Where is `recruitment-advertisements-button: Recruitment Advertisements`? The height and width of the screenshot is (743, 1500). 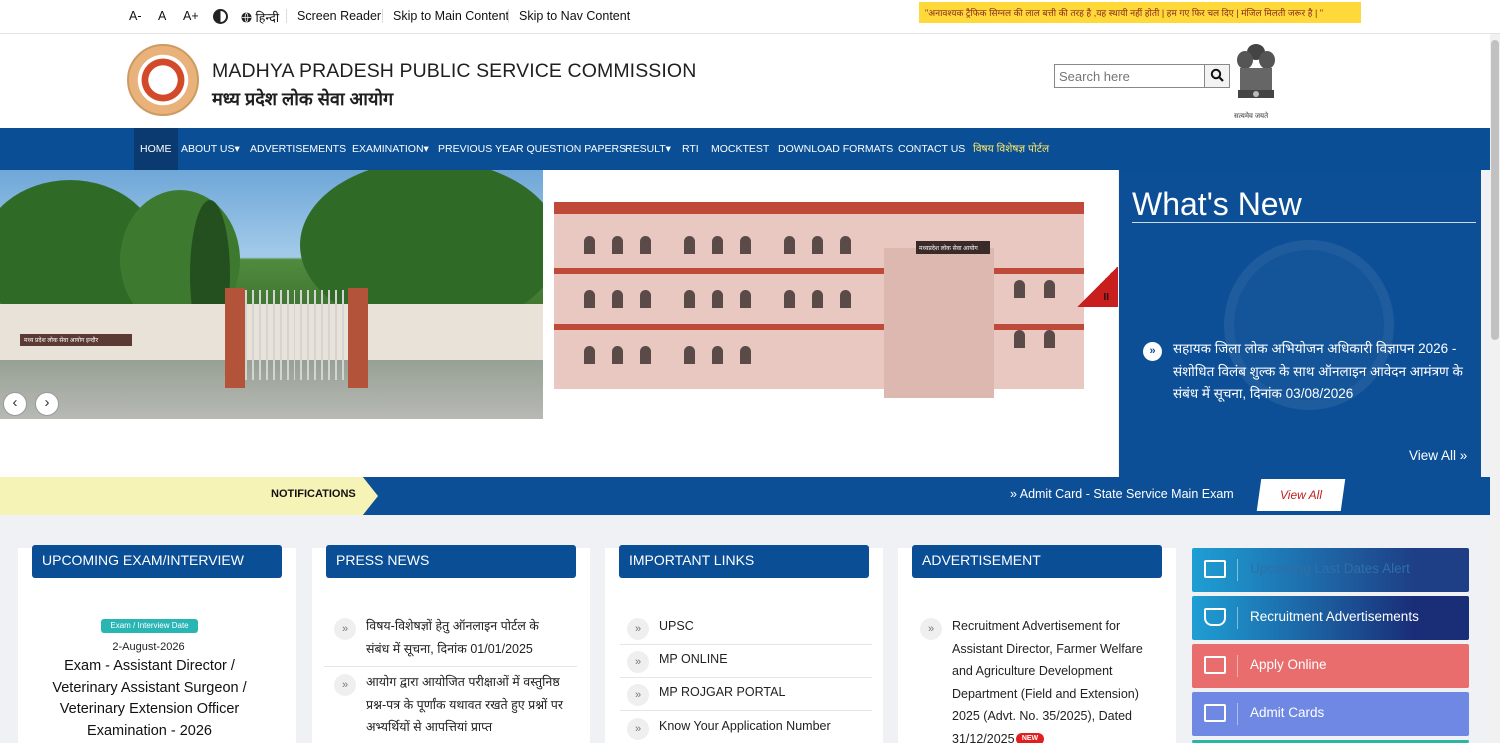
recruitment-advertisements-button: Recruitment Advertisements is located at coordinates (1330, 618).